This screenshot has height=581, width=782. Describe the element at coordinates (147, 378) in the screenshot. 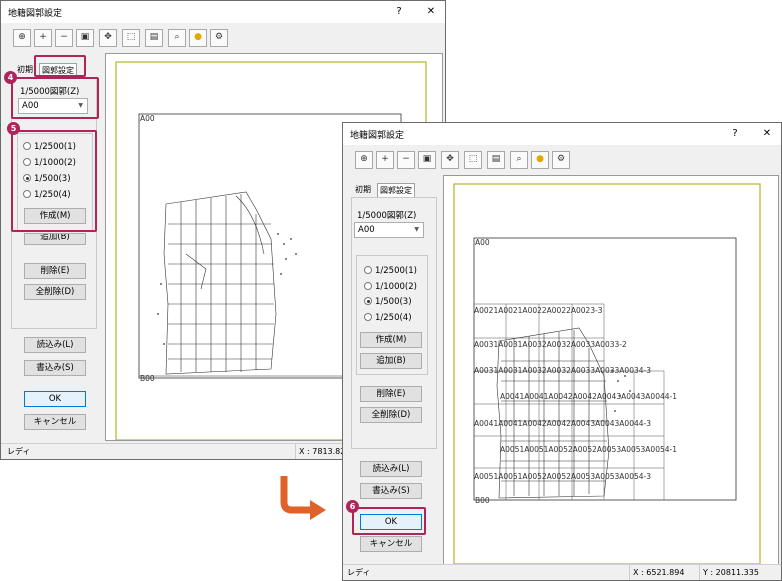

I see `left-map-label-b00: B00` at that location.